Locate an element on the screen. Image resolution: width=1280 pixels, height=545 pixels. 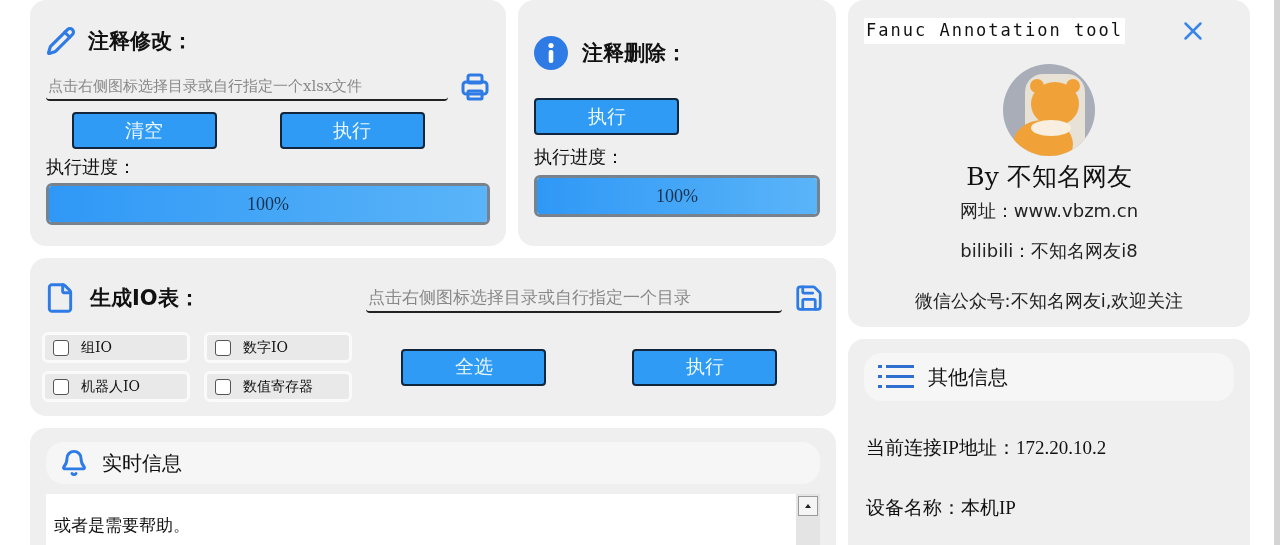
panel-title: 生成IO表： is located at coordinates (145, 298).